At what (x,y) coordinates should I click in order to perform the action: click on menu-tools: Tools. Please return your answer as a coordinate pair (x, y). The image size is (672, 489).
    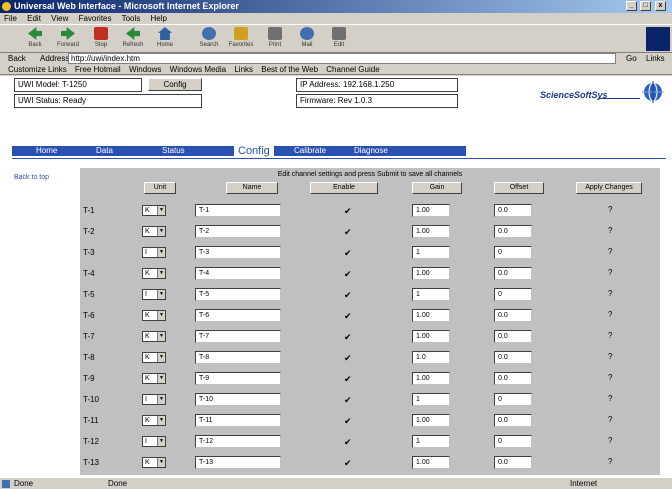
    Looking at the image, I should click on (131, 18).